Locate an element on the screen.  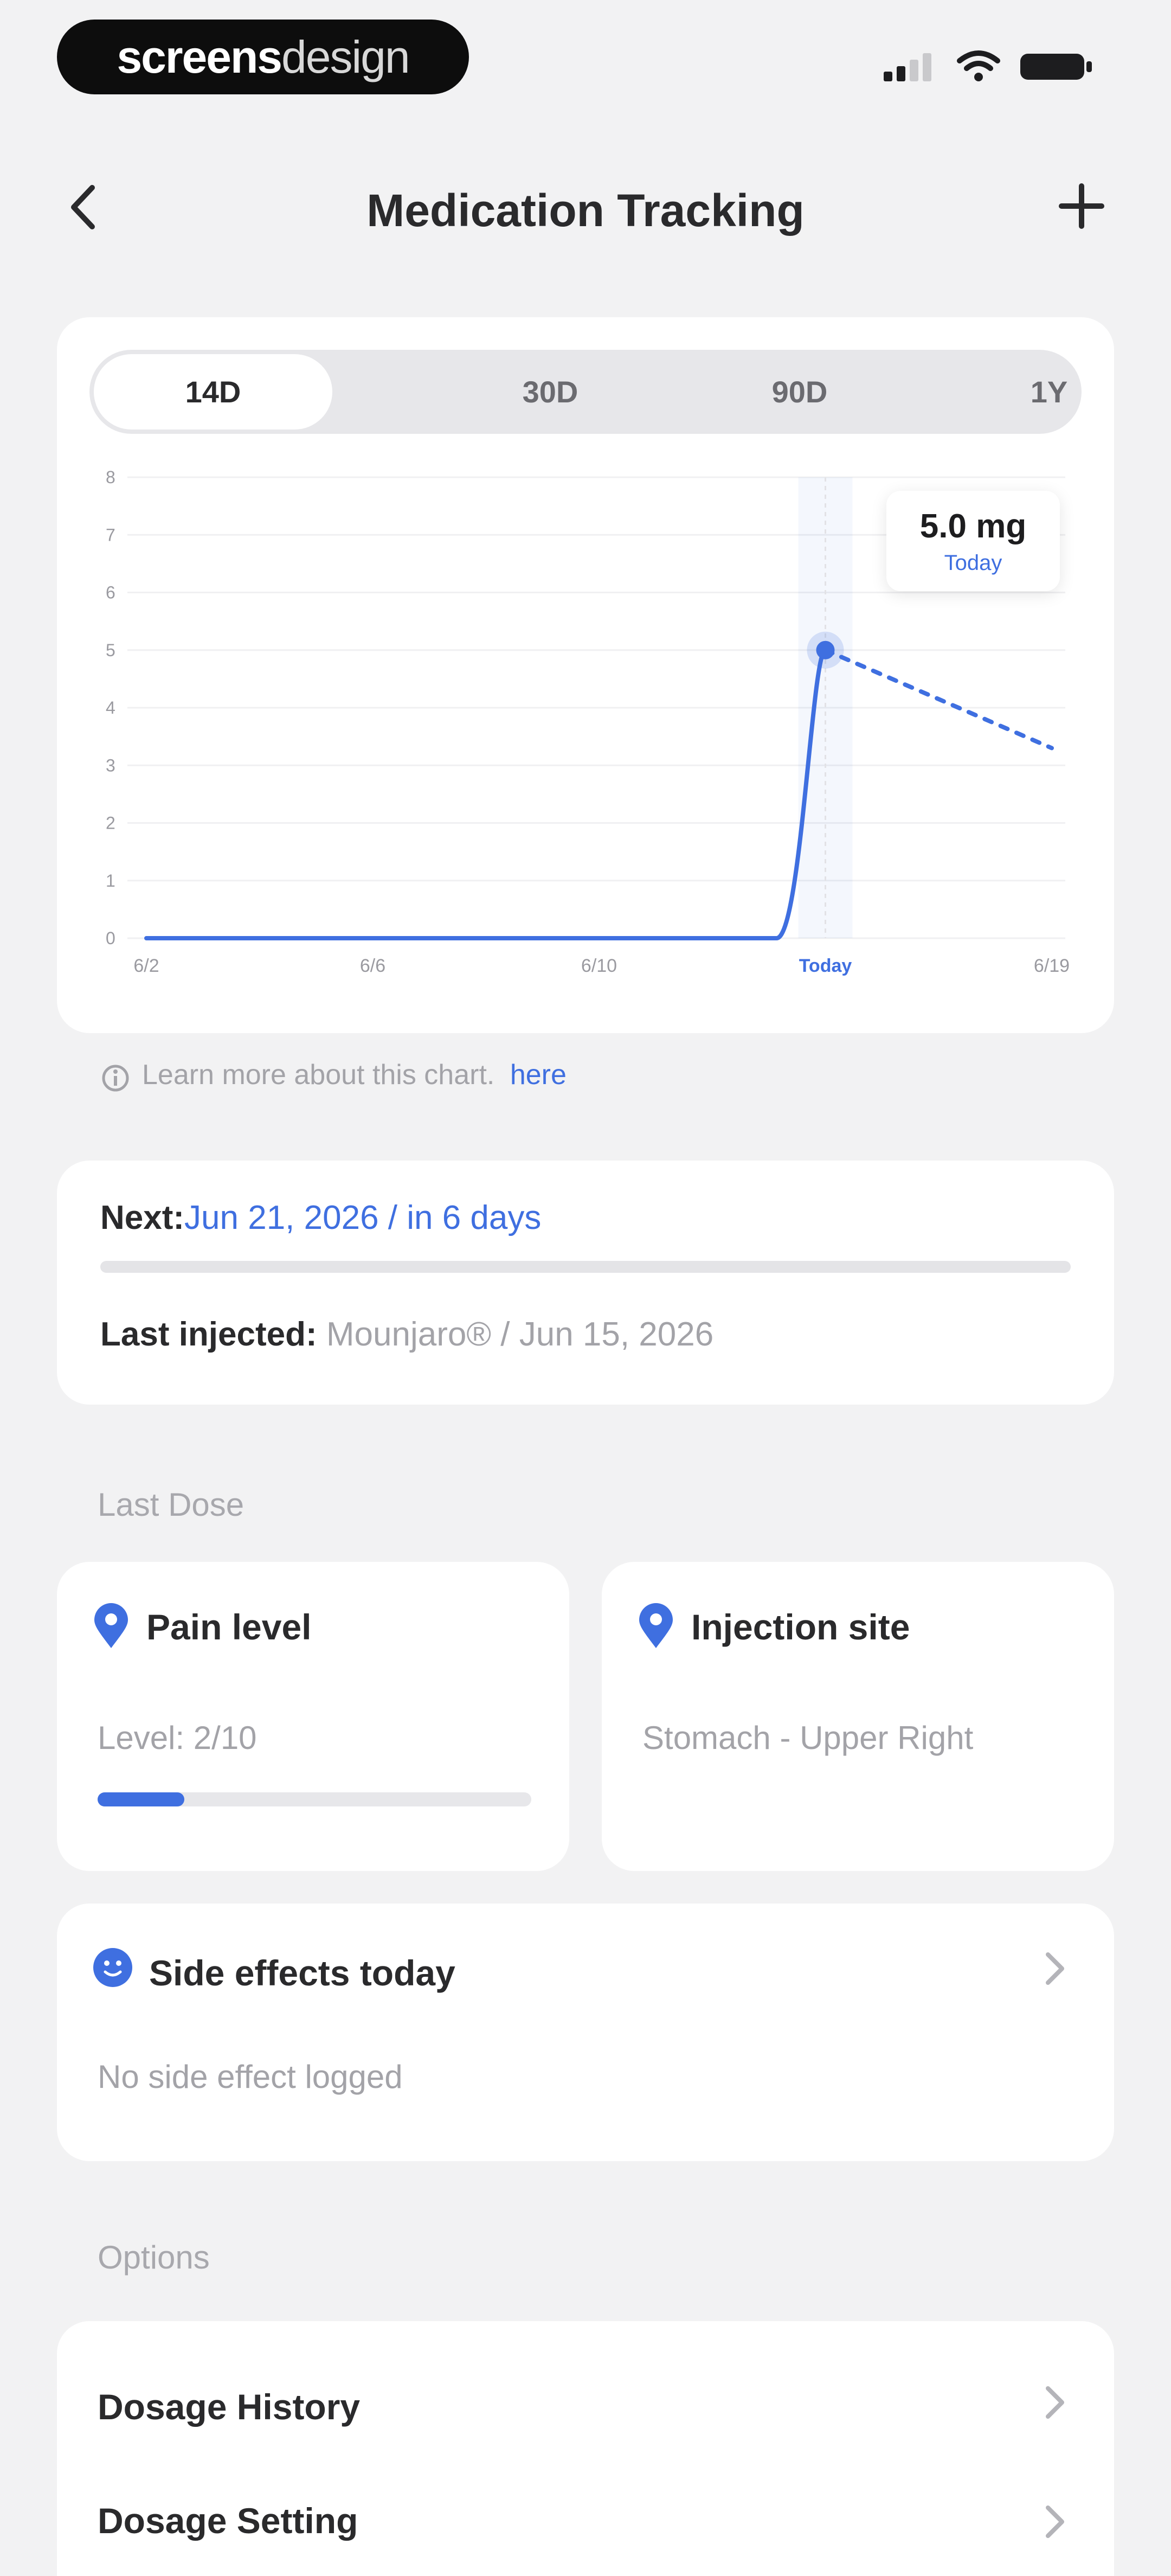
option-dosage-setting-label: Dosage Setting is located at coordinates (228, 2521).